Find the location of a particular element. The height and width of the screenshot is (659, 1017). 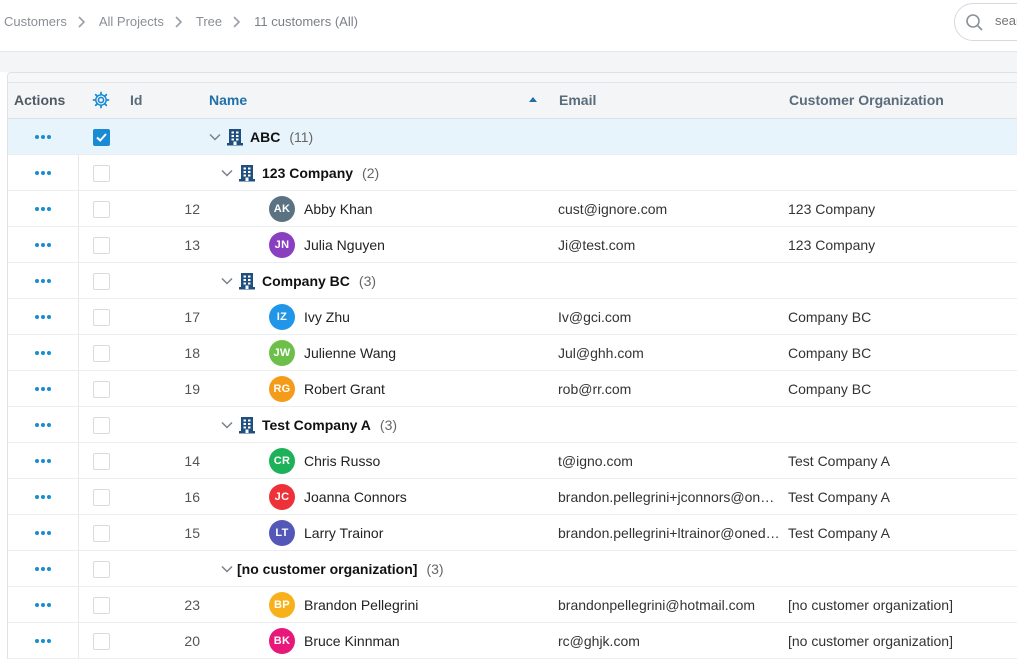

group-name-cell: 123 Company (2) is located at coordinates (299, 173).